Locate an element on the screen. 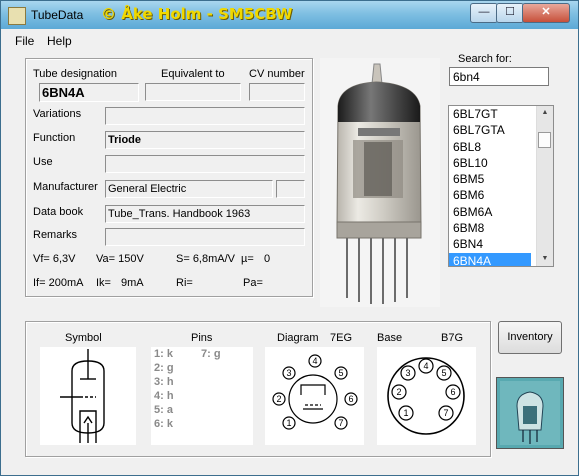 This screenshot has height=476, width=579. manufacturer-extra-field is located at coordinates (290, 189).